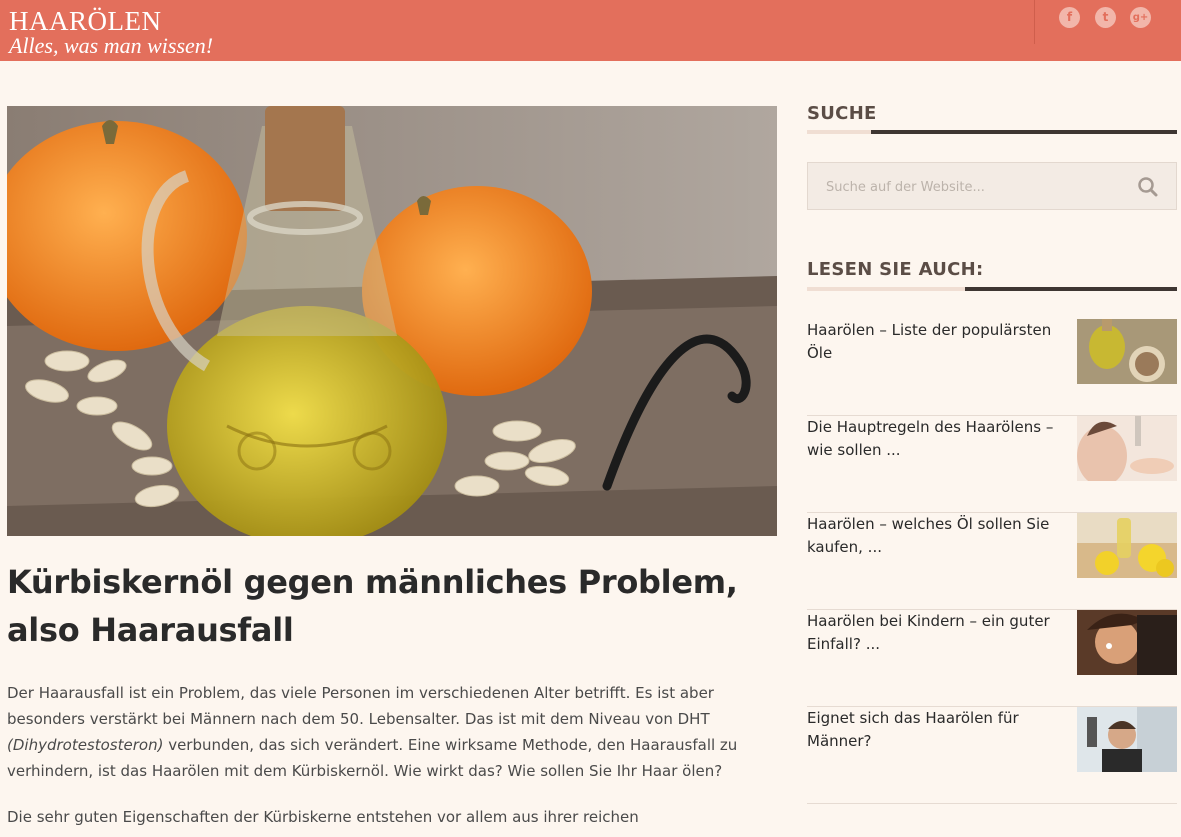 The height and width of the screenshot is (837, 1181). Describe the element at coordinates (1127, 739) in the screenshot. I see `barber-man-thumbnail` at that location.